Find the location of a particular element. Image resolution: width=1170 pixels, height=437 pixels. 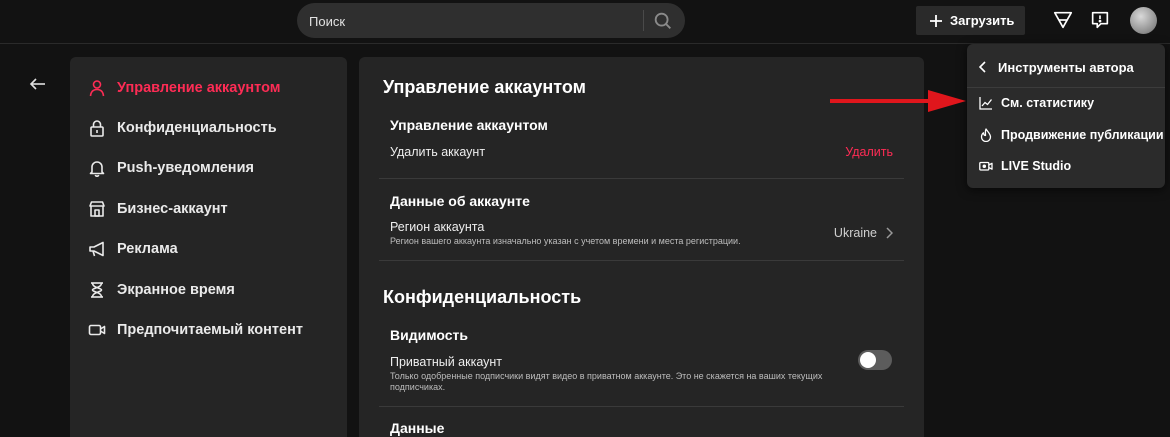

megaphone-icon is located at coordinates (96, 249).